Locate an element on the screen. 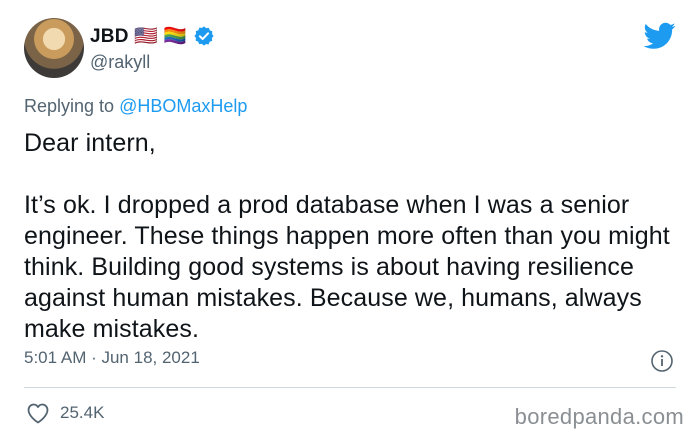 The height and width of the screenshot is (442, 700). watermark: boredpanda.com is located at coordinates (599, 416).